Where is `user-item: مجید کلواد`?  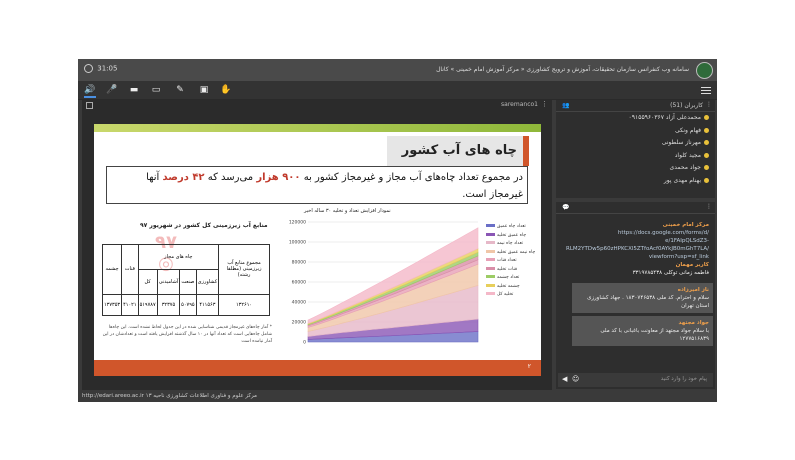
user-item: مجید کلواد is located at coordinates (635, 156).